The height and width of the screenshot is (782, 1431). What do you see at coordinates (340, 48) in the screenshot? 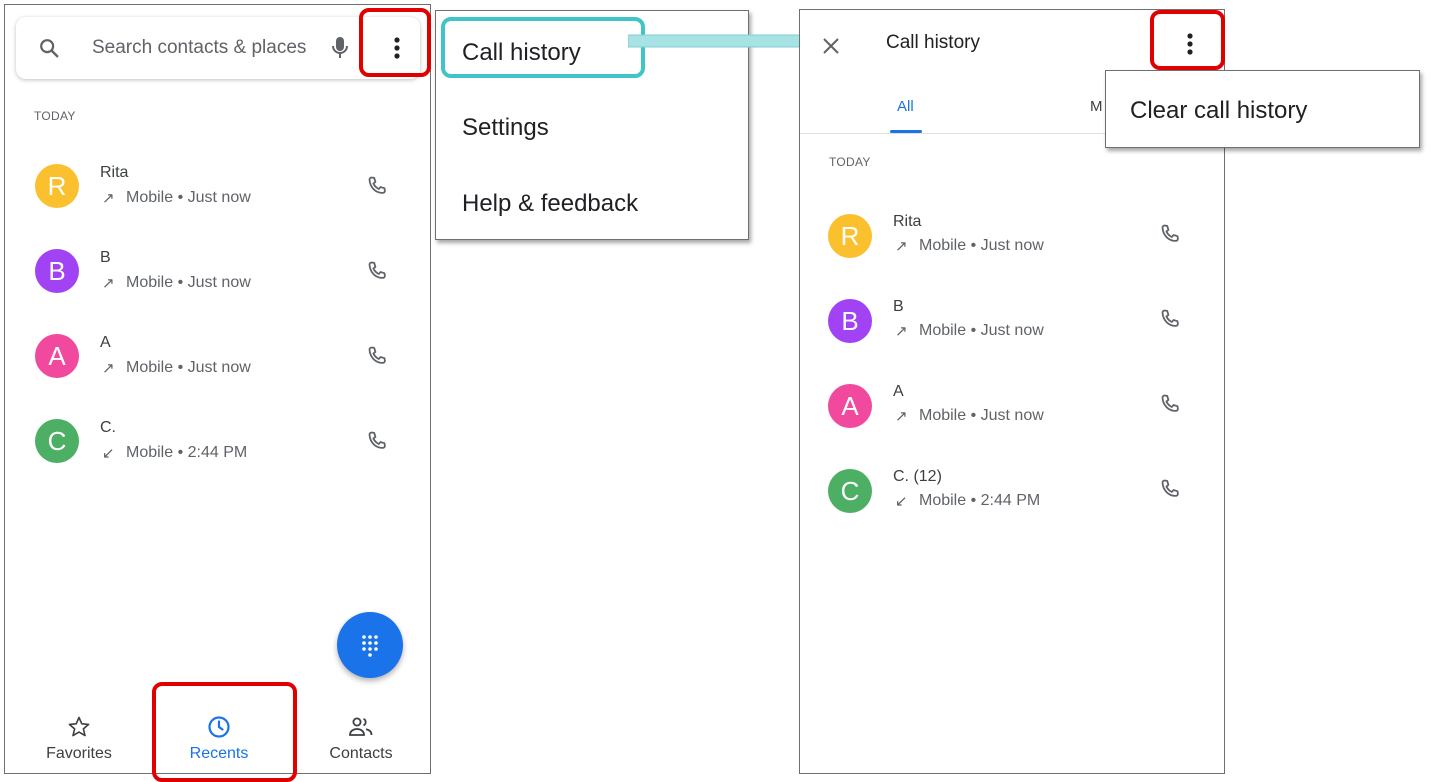
I see `mic-icon` at bounding box center [340, 48].